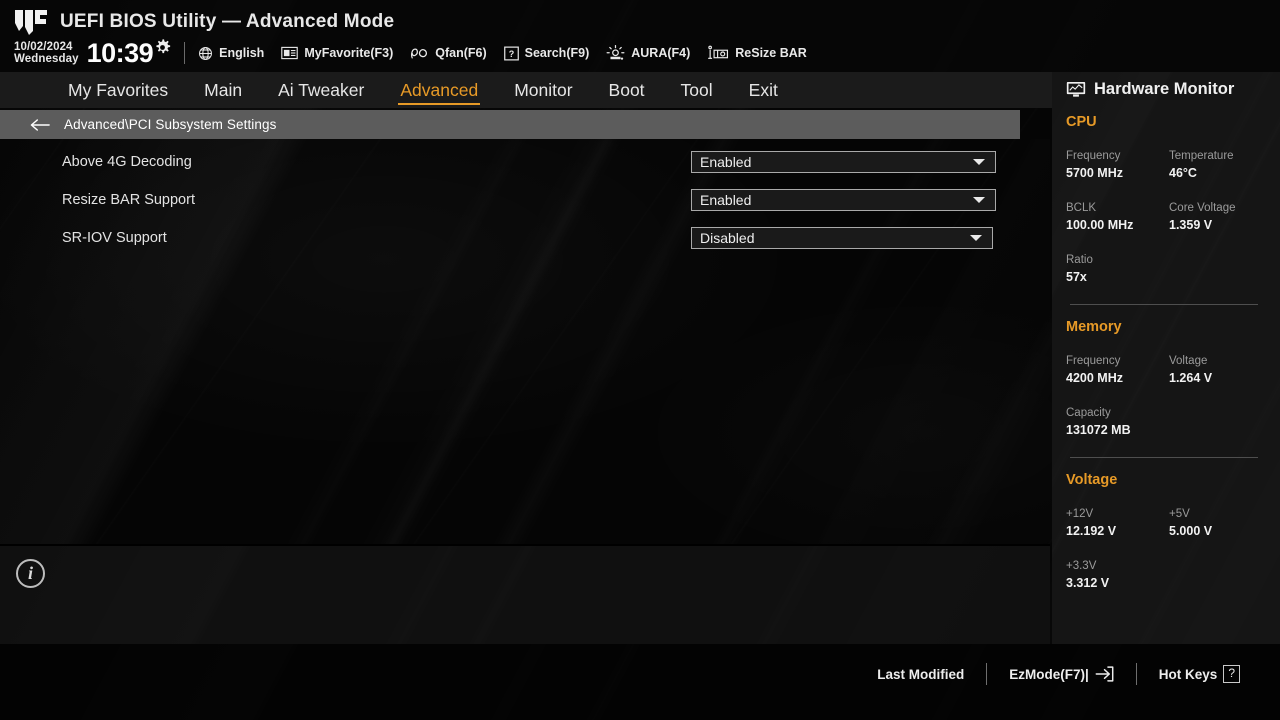  I want to click on hwmon-field-memory-capacity: Capacity 131072 MB, so click(1098, 422).